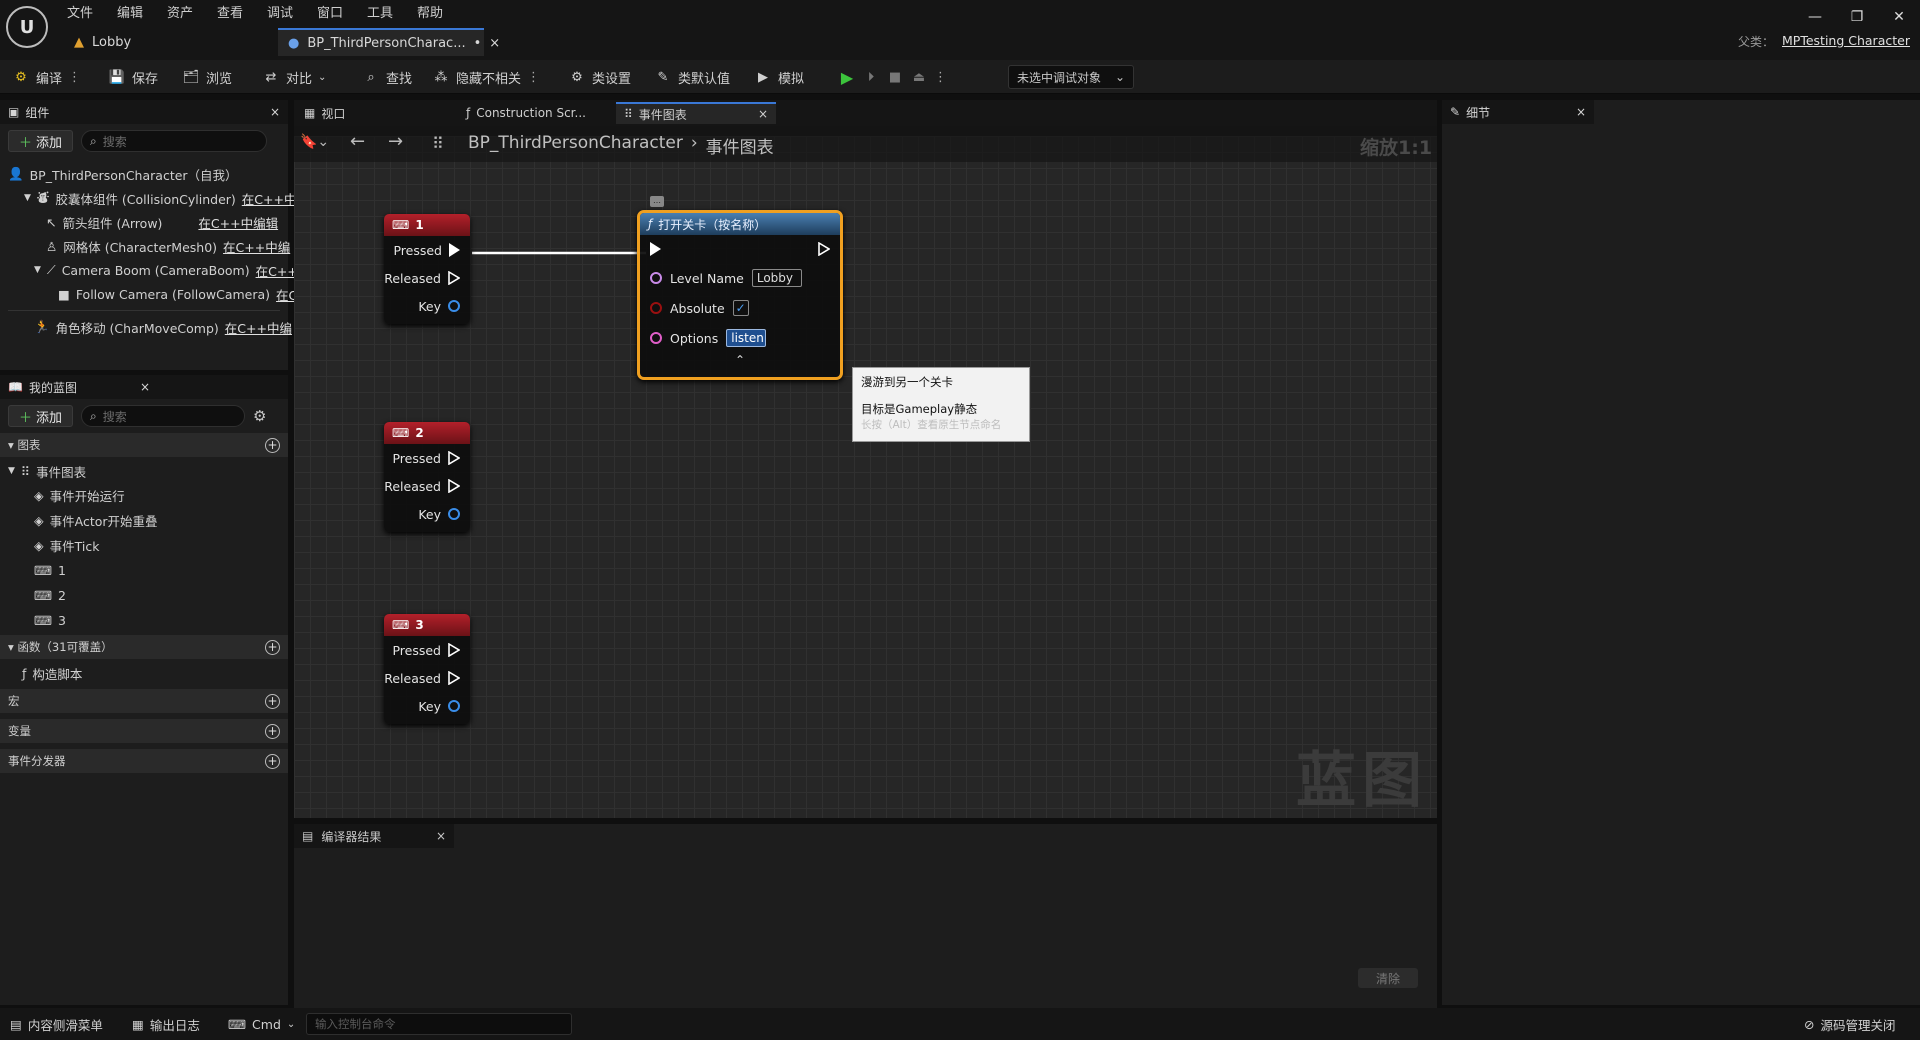 This screenshot has height=1040, width=1920. What do you see at coordinates (740, 360) in the screenshot?
I see `collapse-arrow-icon: ⌃` at bounding box center [740, 360].